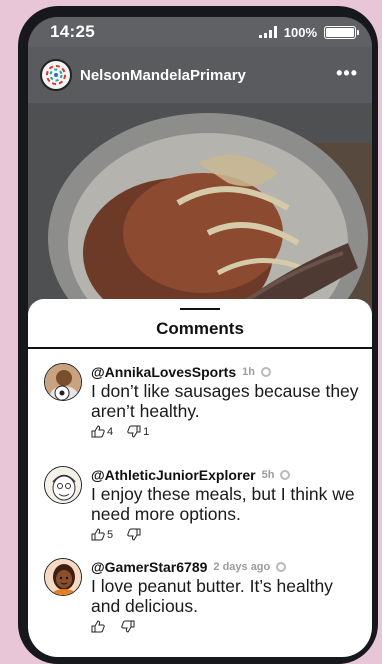  What do you see at coordinates (110, 534) in the screenshot?
I see `like-count: 5` at bounding box center [110, 534].